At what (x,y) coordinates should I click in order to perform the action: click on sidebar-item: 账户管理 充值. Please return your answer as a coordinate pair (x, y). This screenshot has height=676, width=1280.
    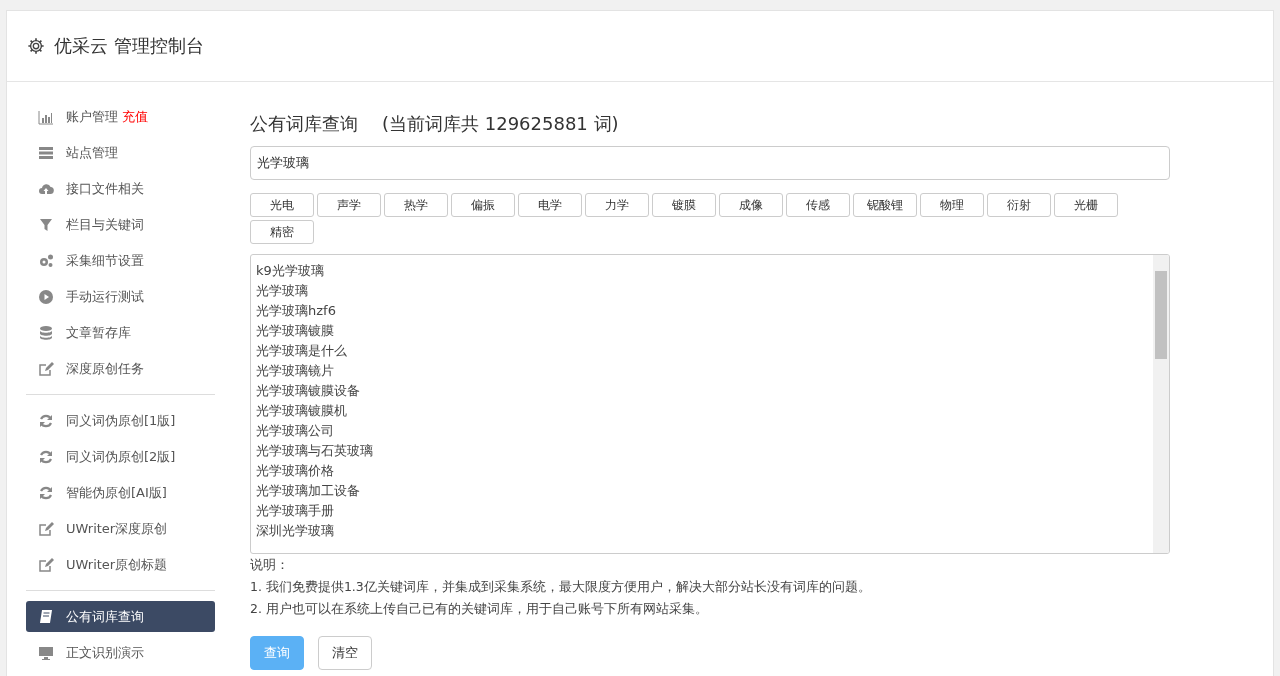
    Looking at the image, I should click on (120, 116).